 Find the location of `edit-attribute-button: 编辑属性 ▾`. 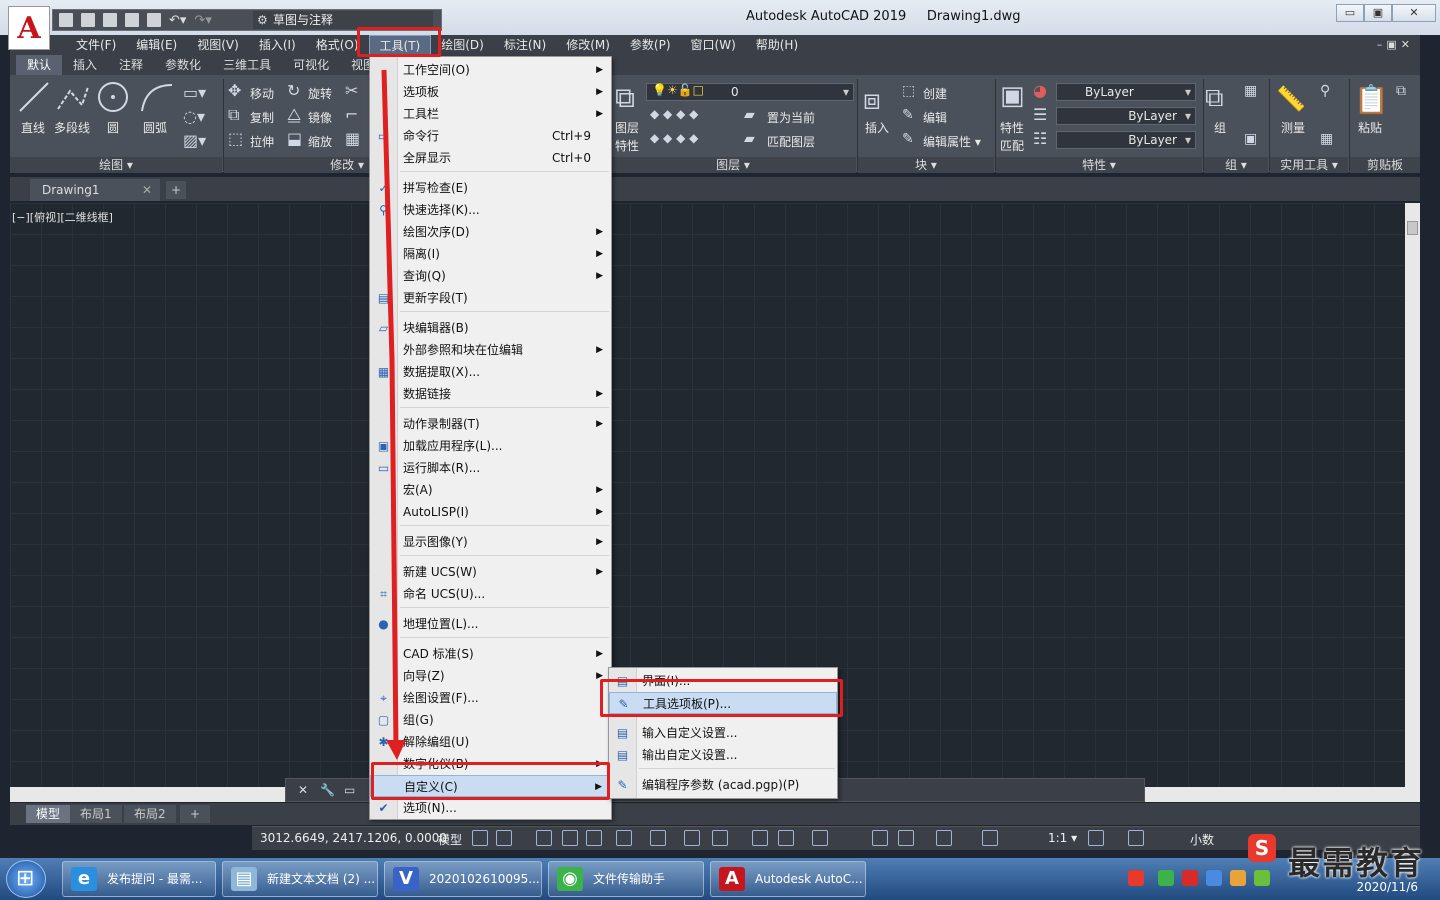

edit-attribute-button: 编辑属性 ▾ is located at coordinates (952, 141).